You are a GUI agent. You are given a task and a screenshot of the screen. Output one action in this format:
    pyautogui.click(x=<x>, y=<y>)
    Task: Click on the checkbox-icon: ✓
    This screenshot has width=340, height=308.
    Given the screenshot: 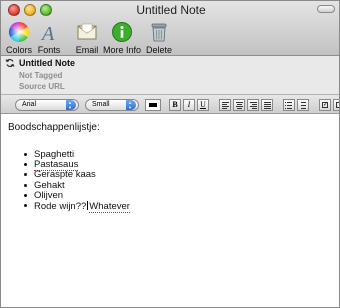 What is the action you would take?
    pyautogui.click(x=325, y=105)
    